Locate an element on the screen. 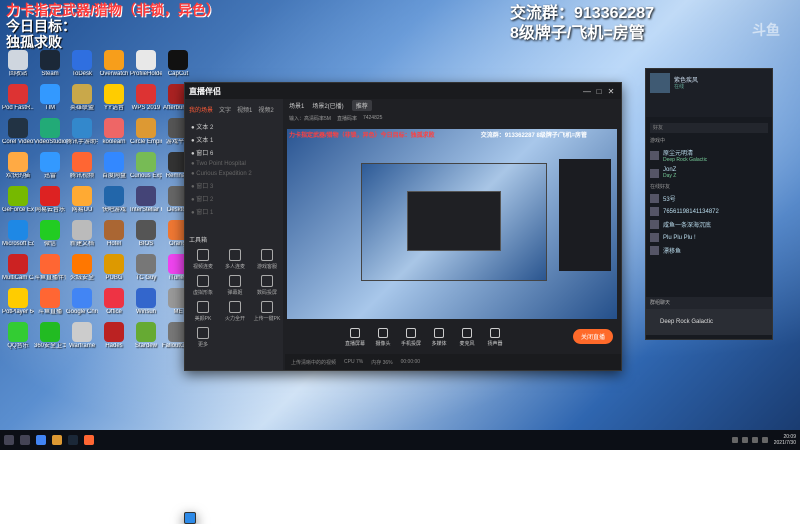 This screenshot has height=524, width=800. clock: 20:09 2021/7/30 is located at coordinates (785, 440).